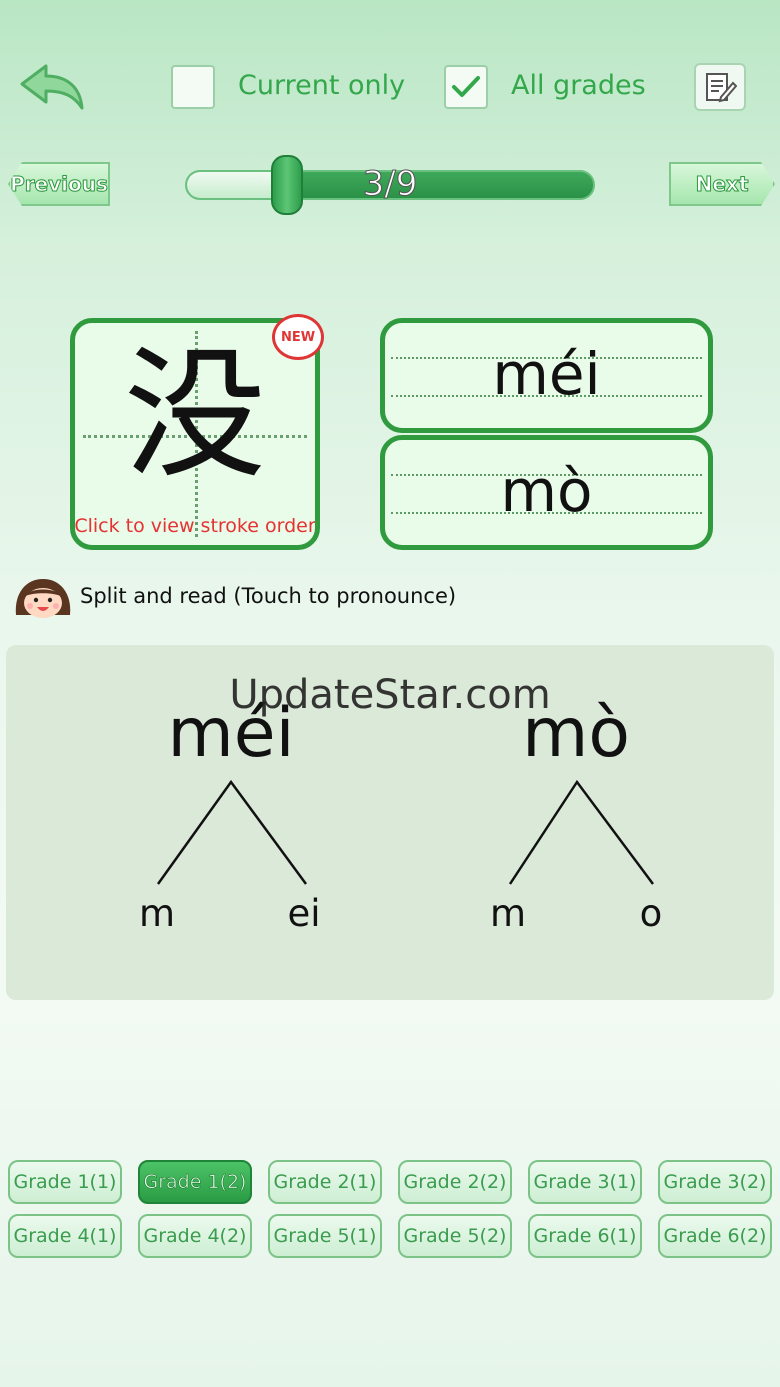 Image resolution: width=780 pixels, height=1387 pixels. Describe the element at coordinates (455, 1182) in the screenshot. I see `grade-button: Grade 2(2)` at that location.